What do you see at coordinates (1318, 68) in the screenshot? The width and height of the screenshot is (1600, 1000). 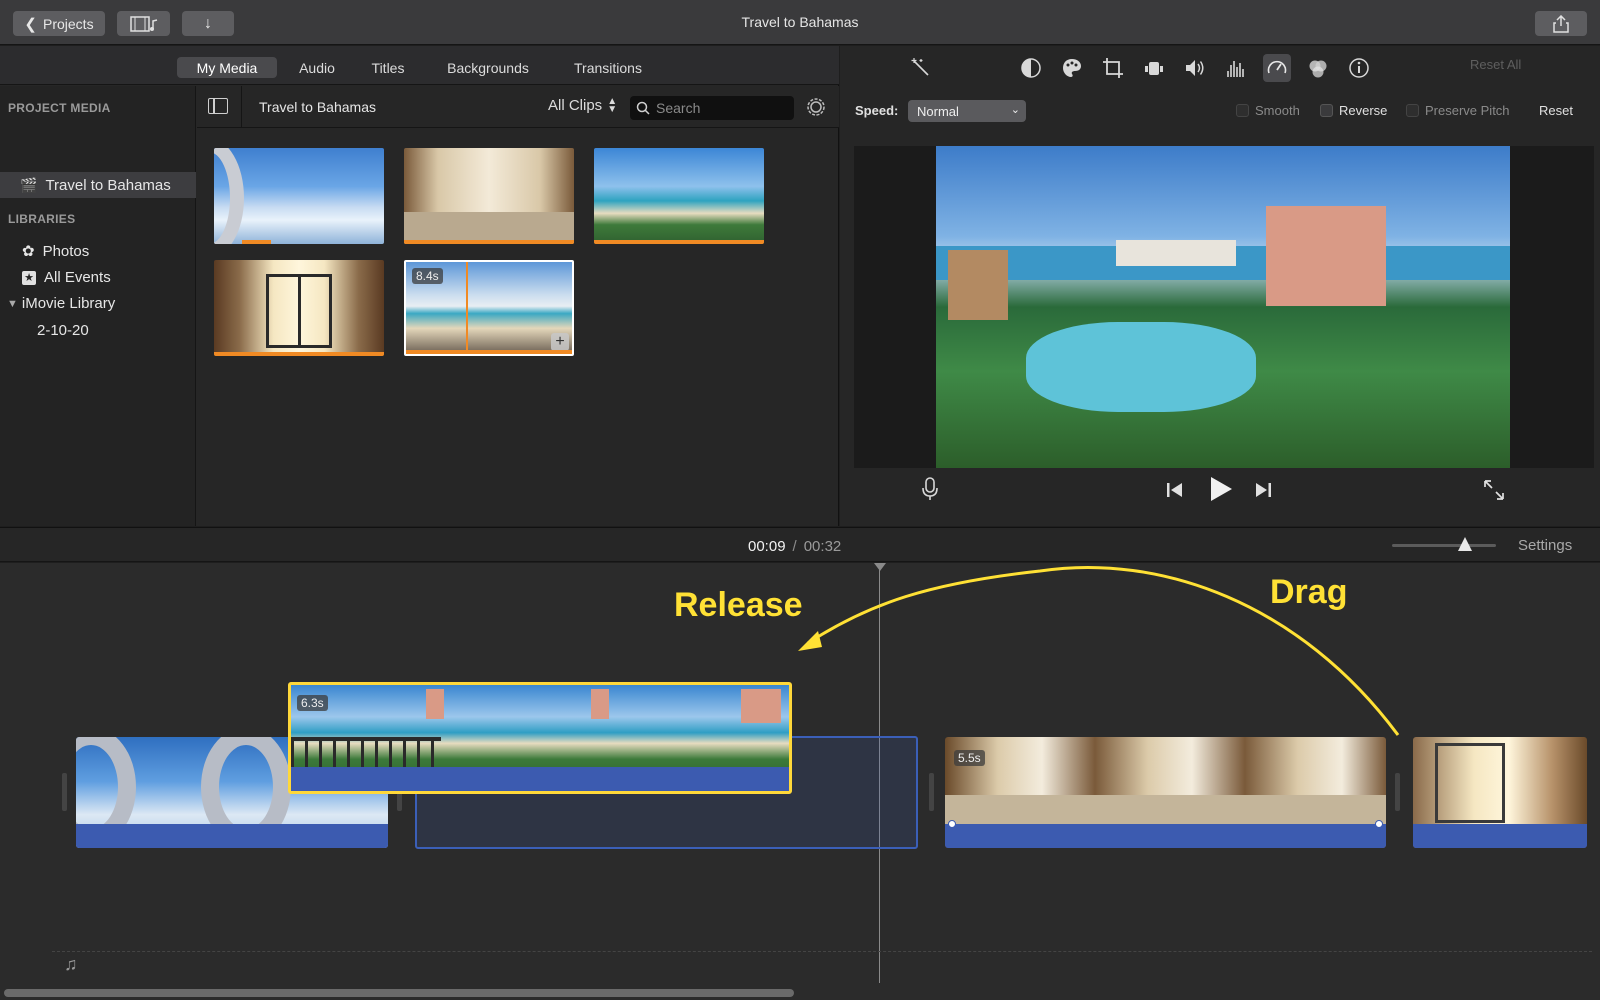 I see `clip-filter-button` at bounding box center [1318, 68].